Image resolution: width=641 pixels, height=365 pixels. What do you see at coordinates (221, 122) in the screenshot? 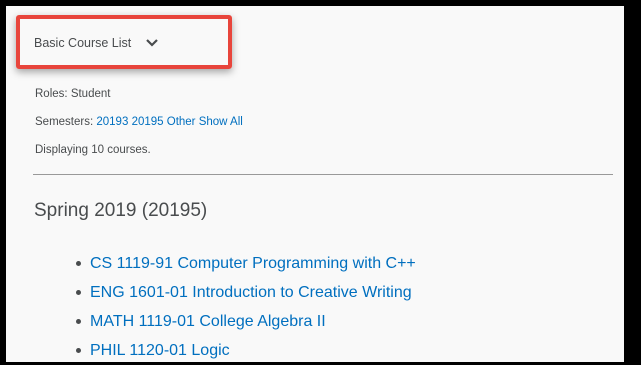
I see `semester-link-show-all: Show All` at bounding box center [221, 122].